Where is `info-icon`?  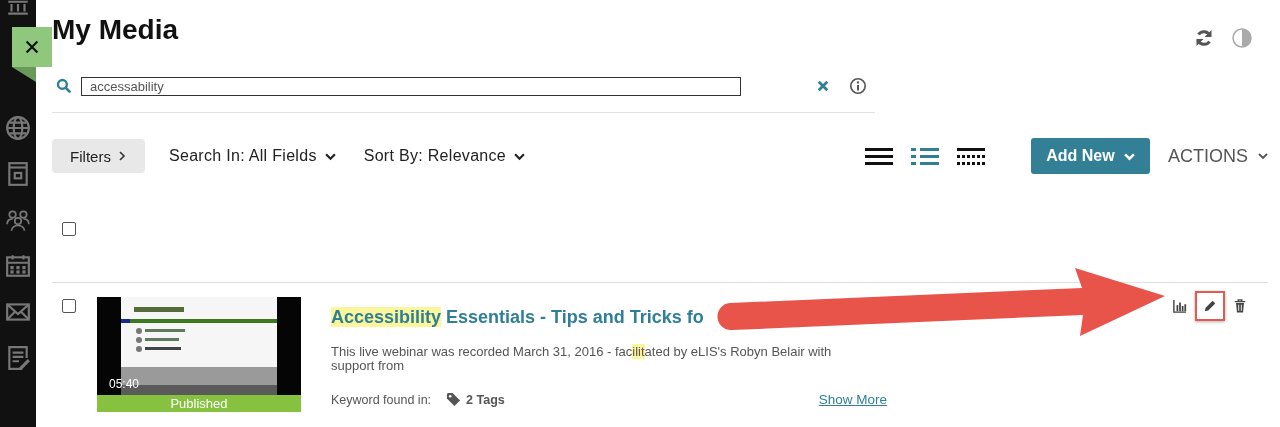 info-icon is located at coordinates (858, 86).